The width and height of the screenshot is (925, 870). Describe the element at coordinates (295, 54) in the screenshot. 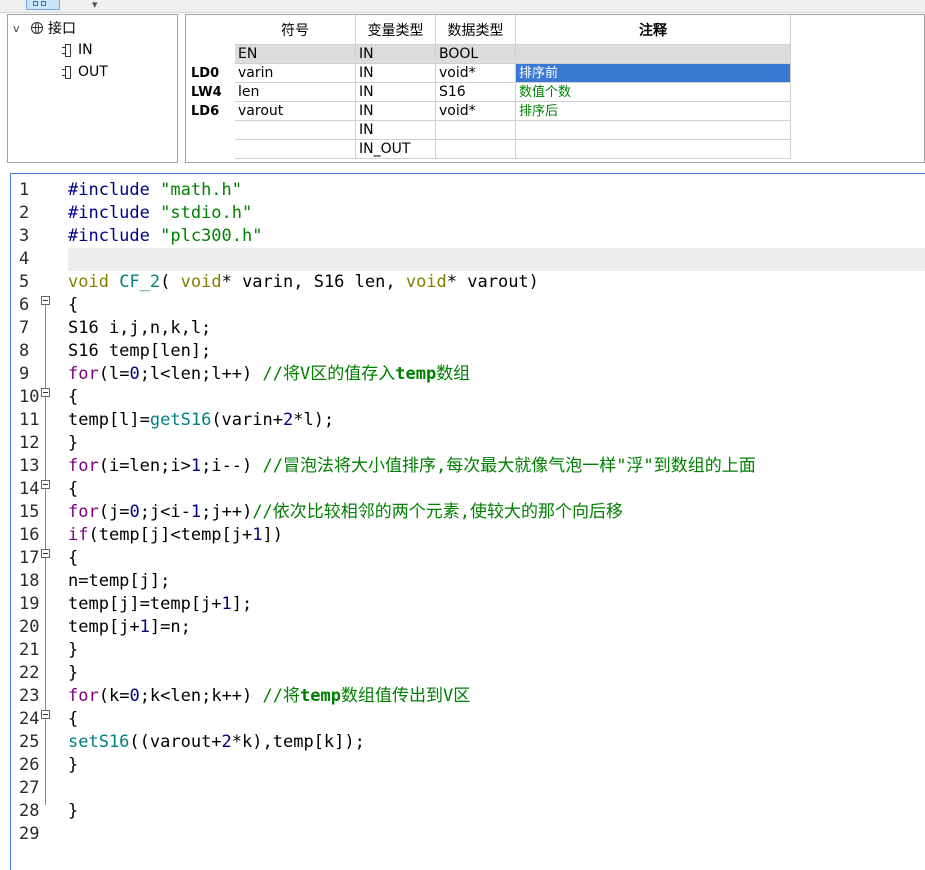

I see `cell-symbol: EN` at that location.